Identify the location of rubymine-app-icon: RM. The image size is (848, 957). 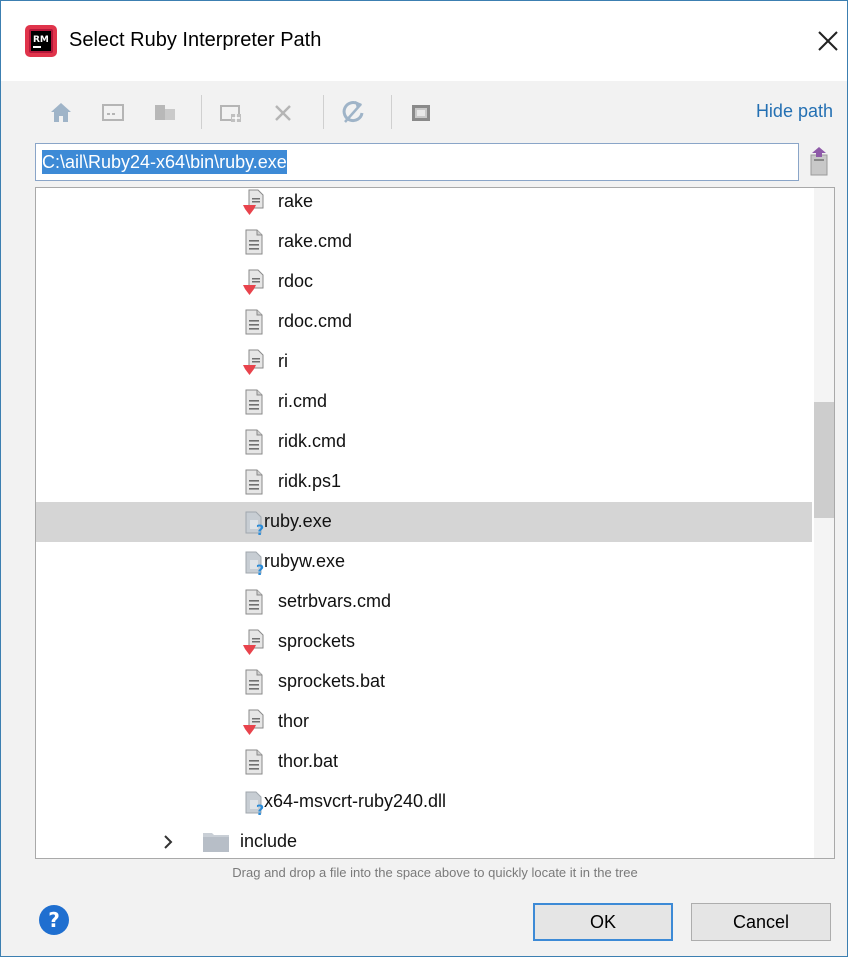
(41, 41).